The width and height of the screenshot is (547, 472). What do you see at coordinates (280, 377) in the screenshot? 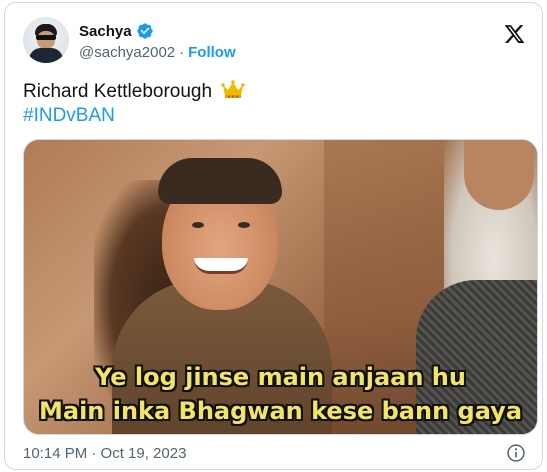
I see `meme-caption-line1: Ye log jinse main anjaan hu` at bounding box center [280, 377].